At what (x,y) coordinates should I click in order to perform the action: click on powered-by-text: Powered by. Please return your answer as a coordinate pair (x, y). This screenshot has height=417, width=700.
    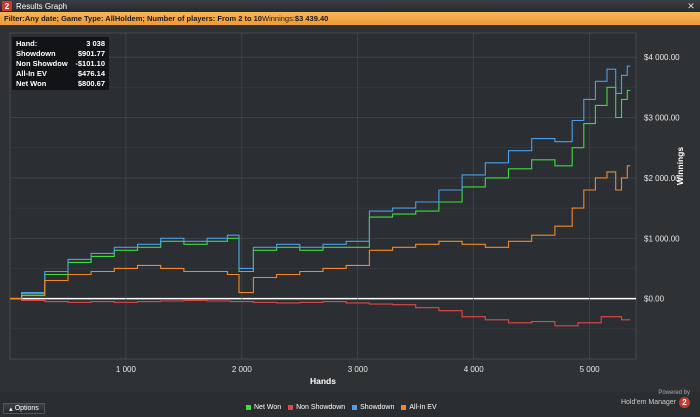
    Looking at the image, I should click on (674, 393).